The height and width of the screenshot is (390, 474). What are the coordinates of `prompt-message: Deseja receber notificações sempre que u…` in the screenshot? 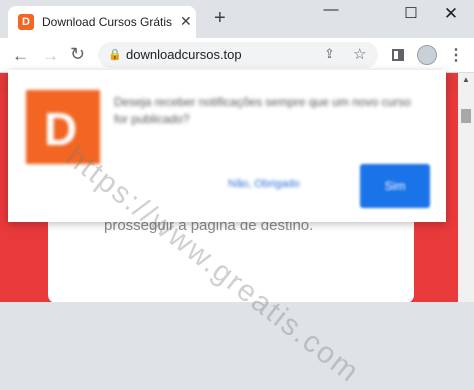 It's located at (262, 110).